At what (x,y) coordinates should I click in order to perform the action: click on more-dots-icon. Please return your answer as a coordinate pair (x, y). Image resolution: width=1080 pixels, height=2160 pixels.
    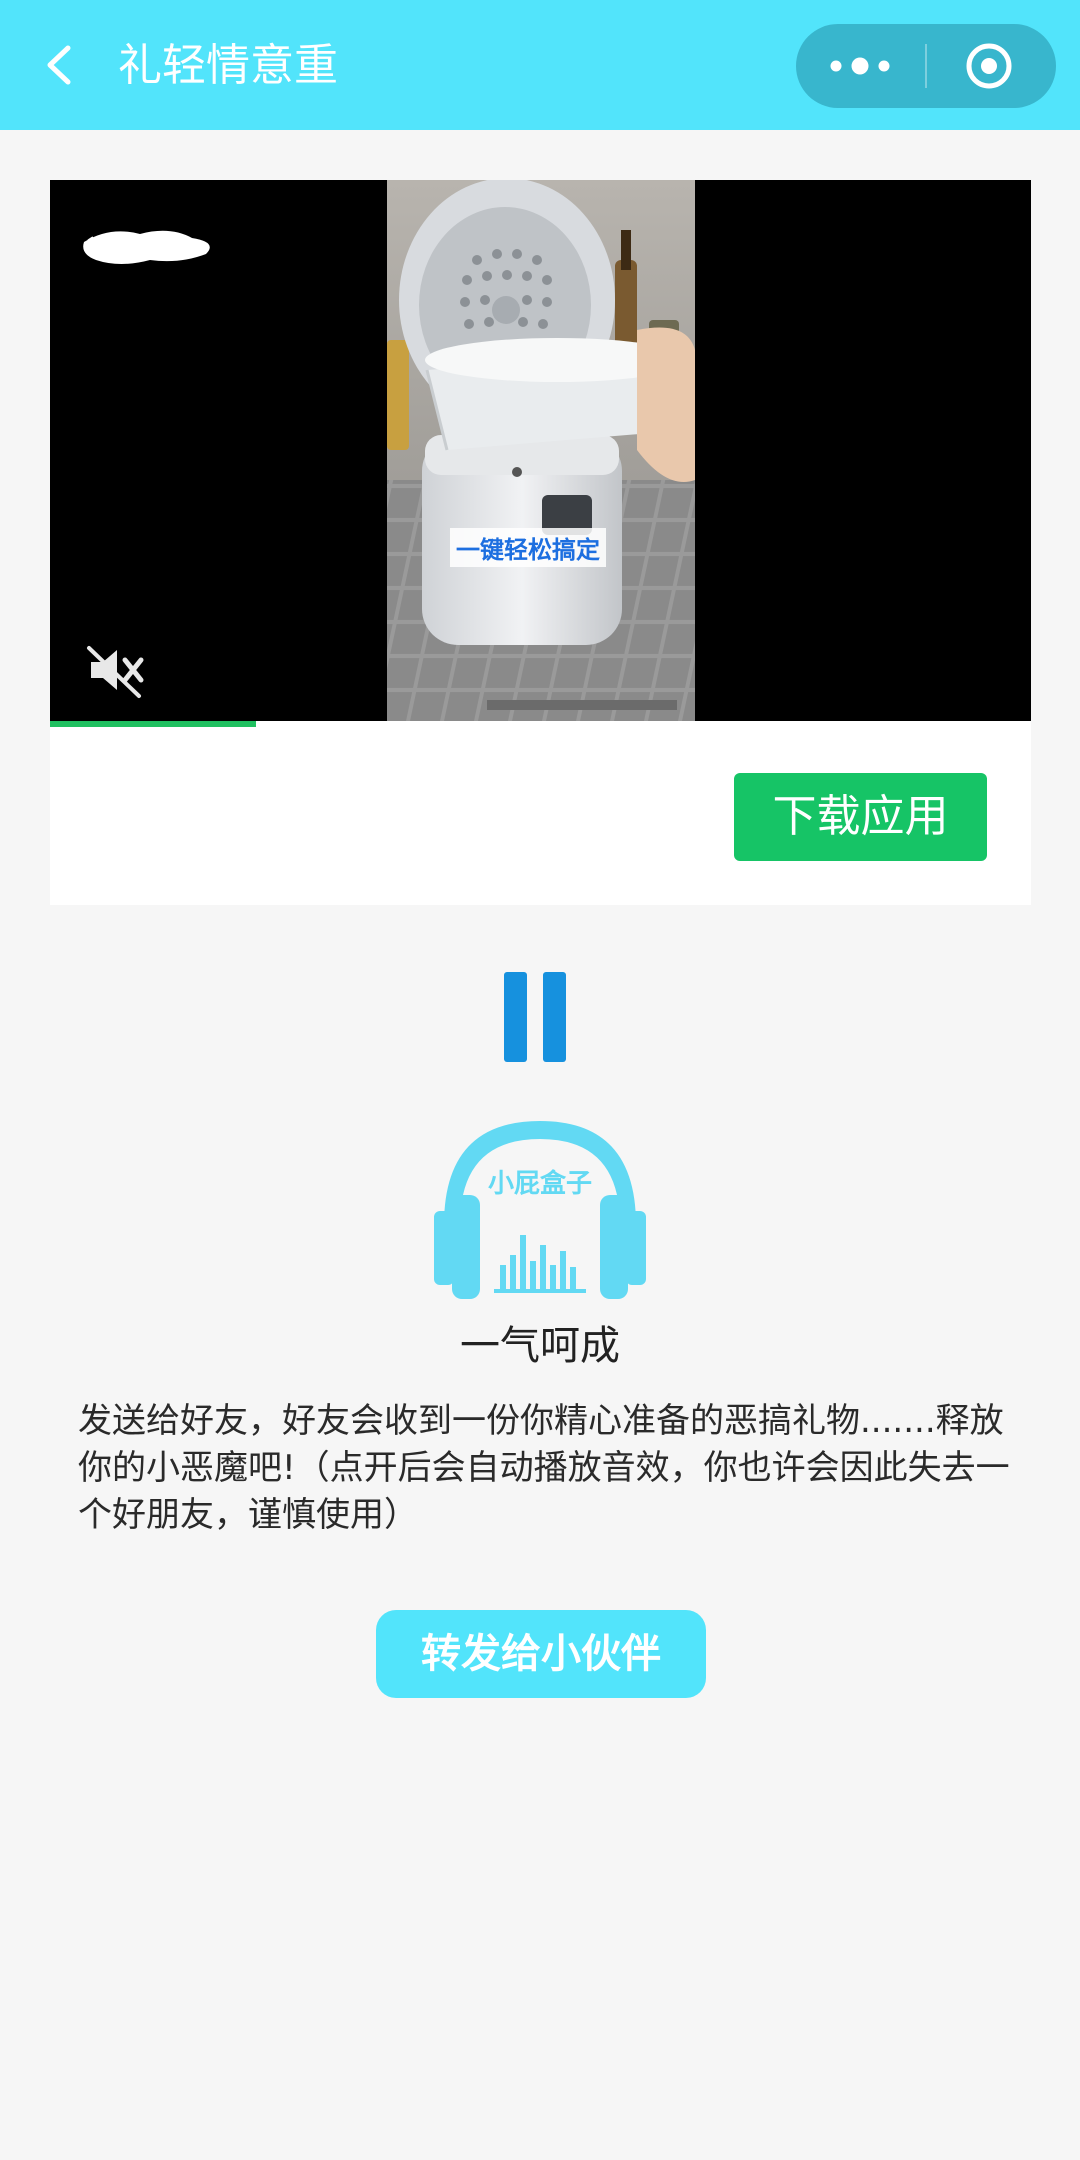
    Looking at the image, I should click on (860, 66).